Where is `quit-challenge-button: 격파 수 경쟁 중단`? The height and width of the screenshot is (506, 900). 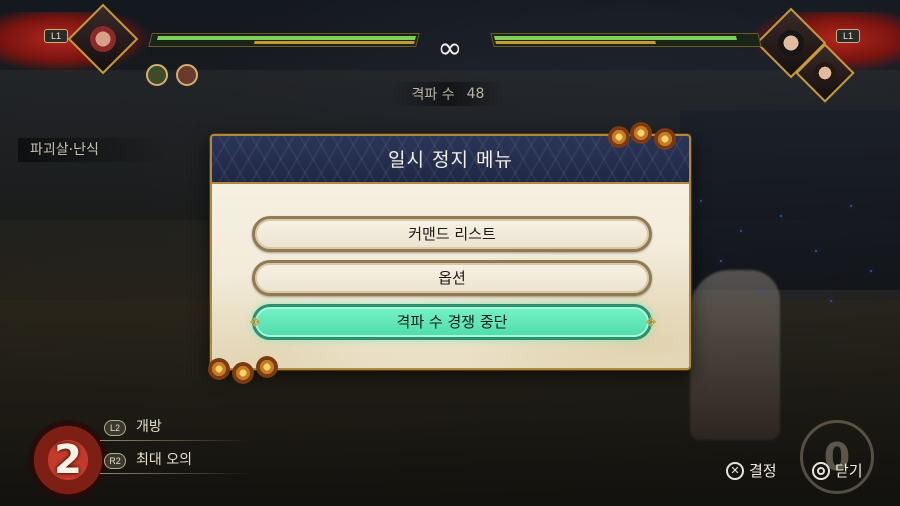 quit-challenge-button: 격파 수 경쟁 중단 is located at coordinates (452, 322).